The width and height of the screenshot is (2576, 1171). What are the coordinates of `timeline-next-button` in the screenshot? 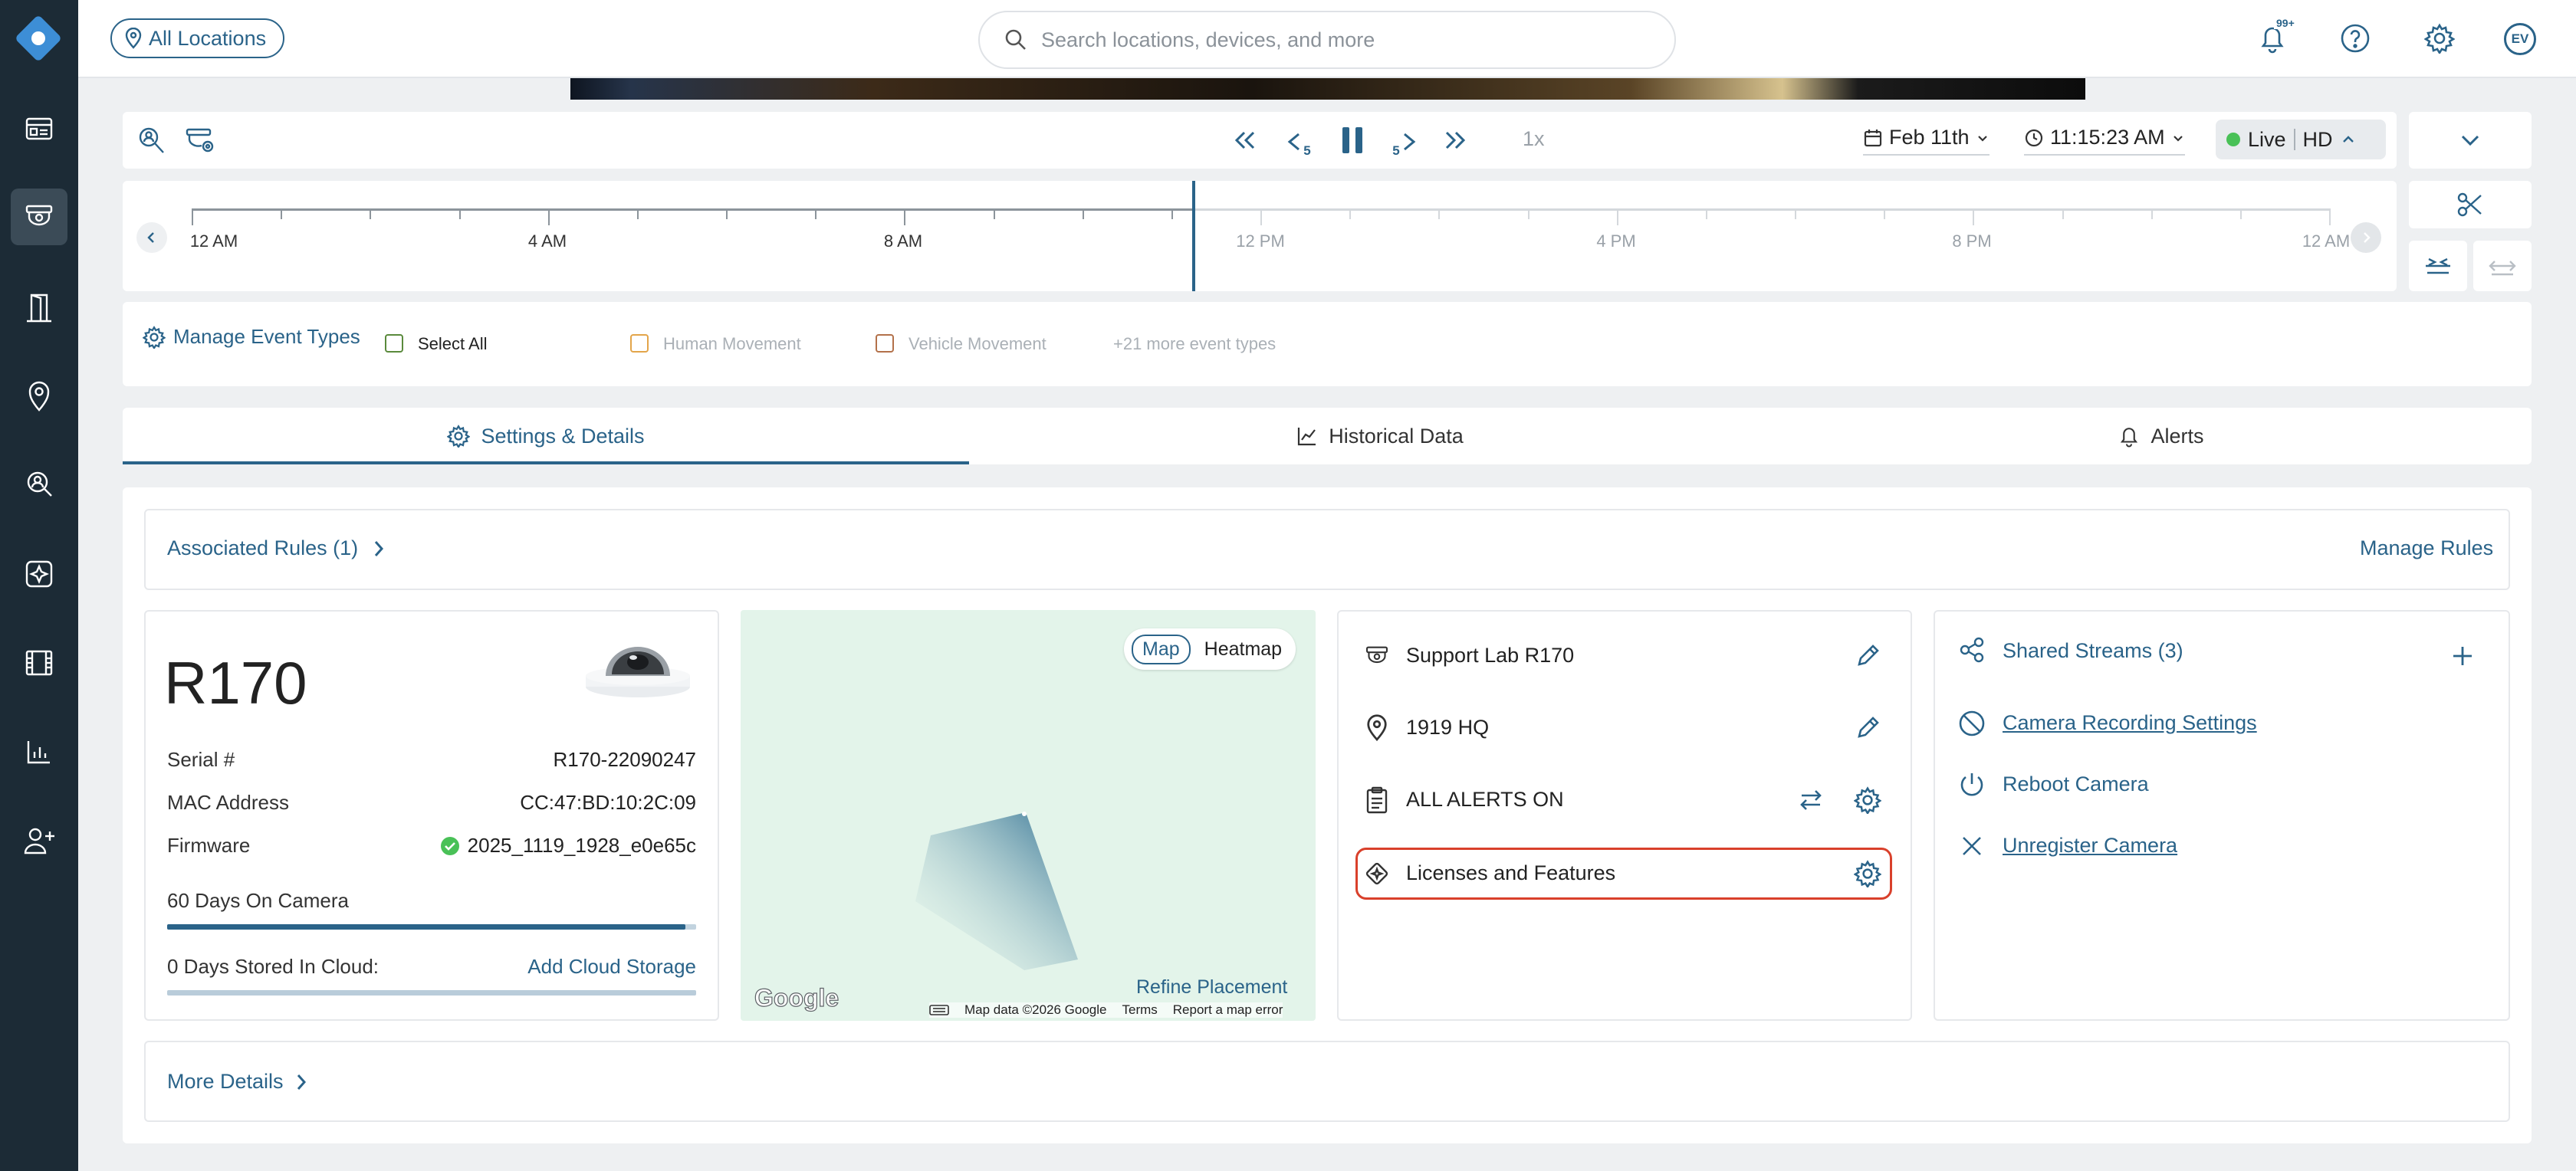 It's located at (2366, 237).